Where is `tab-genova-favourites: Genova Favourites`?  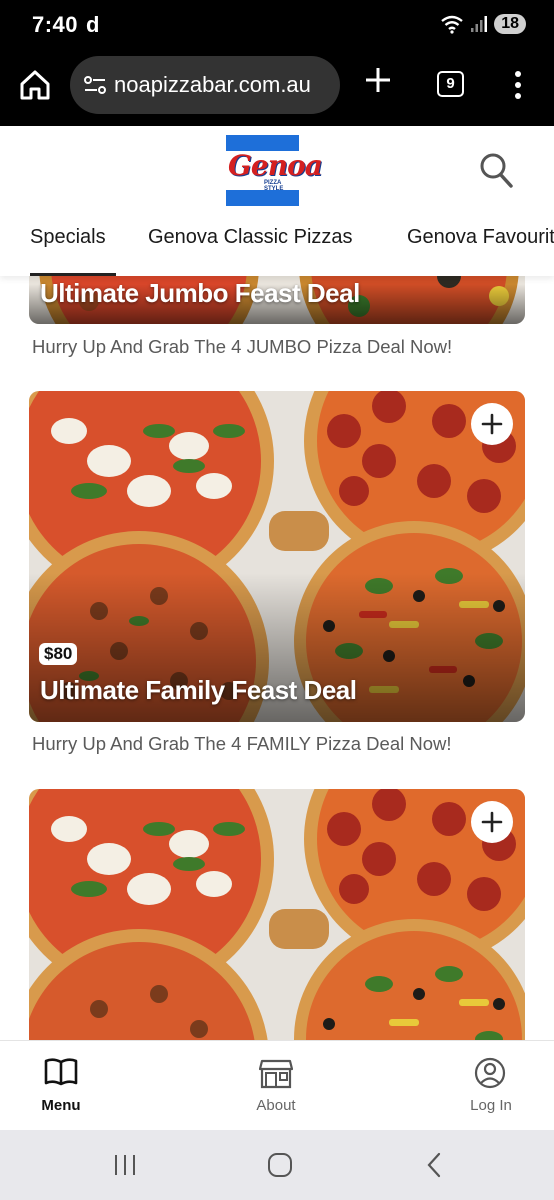 tab-genova-favourites: Genova Favourites is located at coordinates (480, 237).